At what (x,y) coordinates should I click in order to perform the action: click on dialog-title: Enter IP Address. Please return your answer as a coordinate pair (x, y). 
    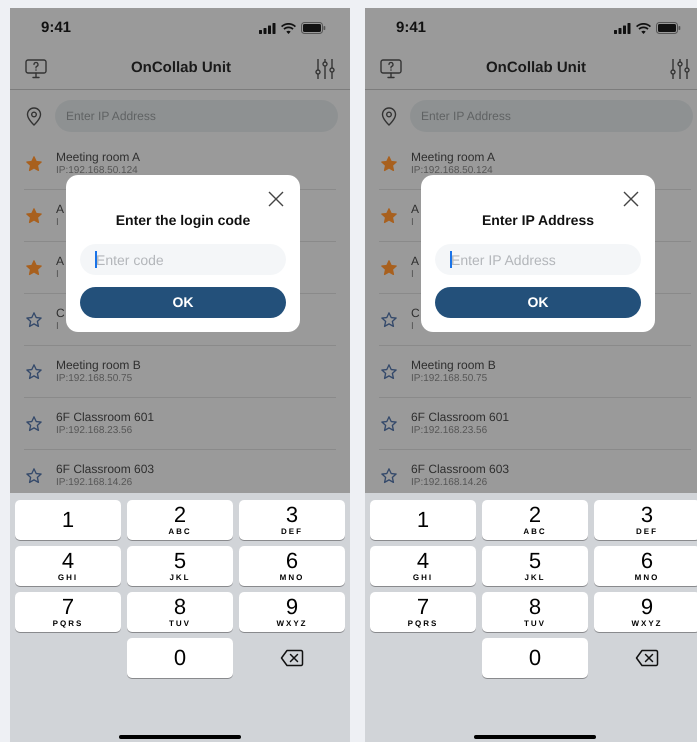
    Looking at the image, I should click on (538, 220).